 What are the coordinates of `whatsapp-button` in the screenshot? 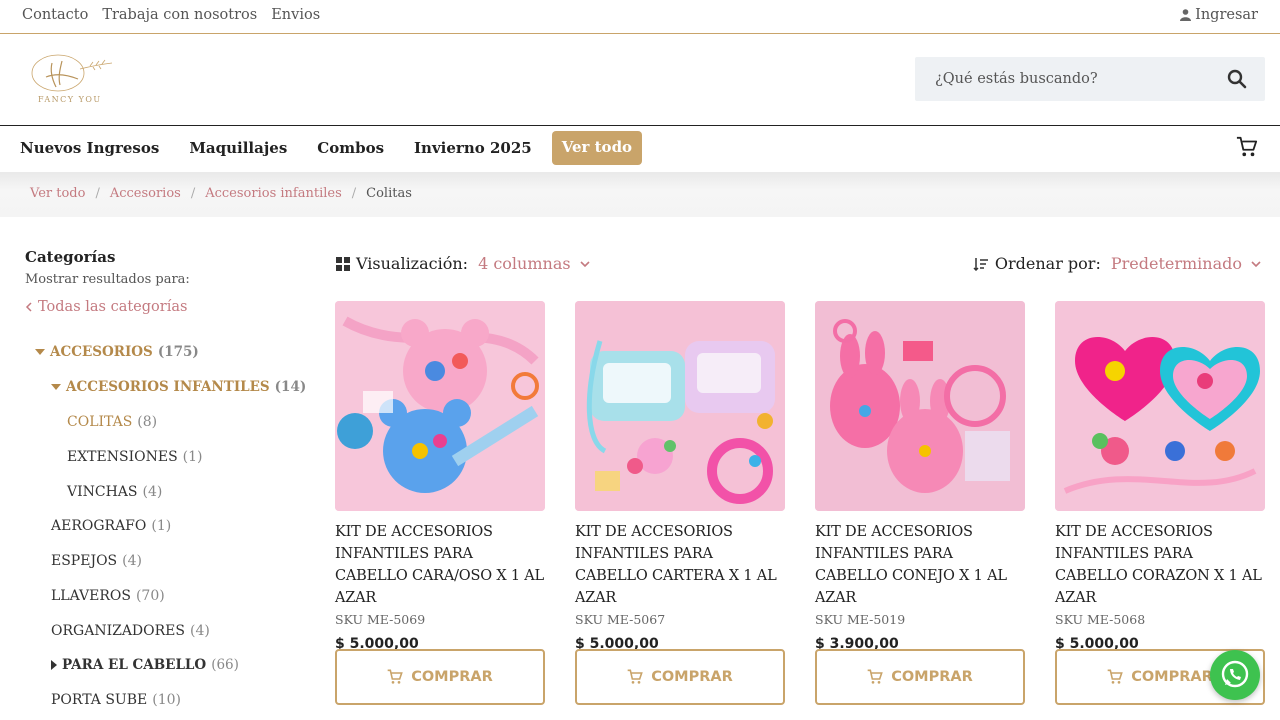 It's located at (1235, 675).